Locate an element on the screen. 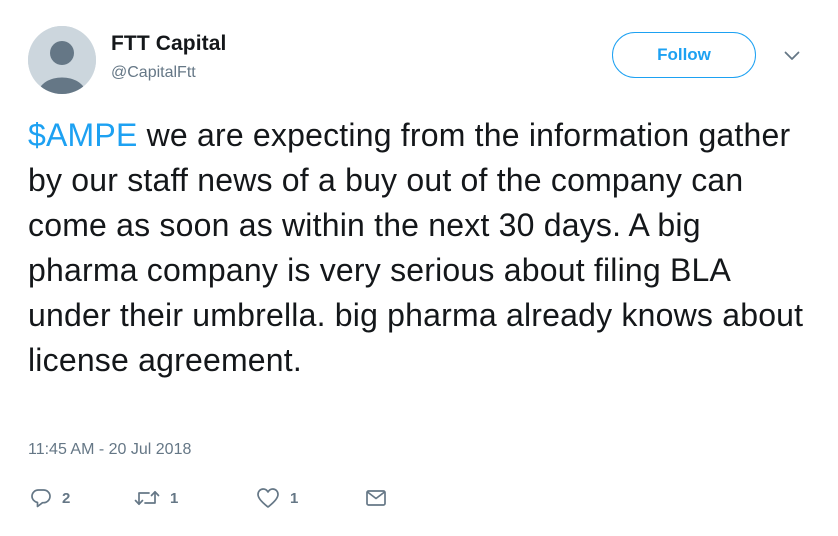 The height and width of the screenshot is (536, 838). retweet-button: 1 is located at coordinates (156, 498).